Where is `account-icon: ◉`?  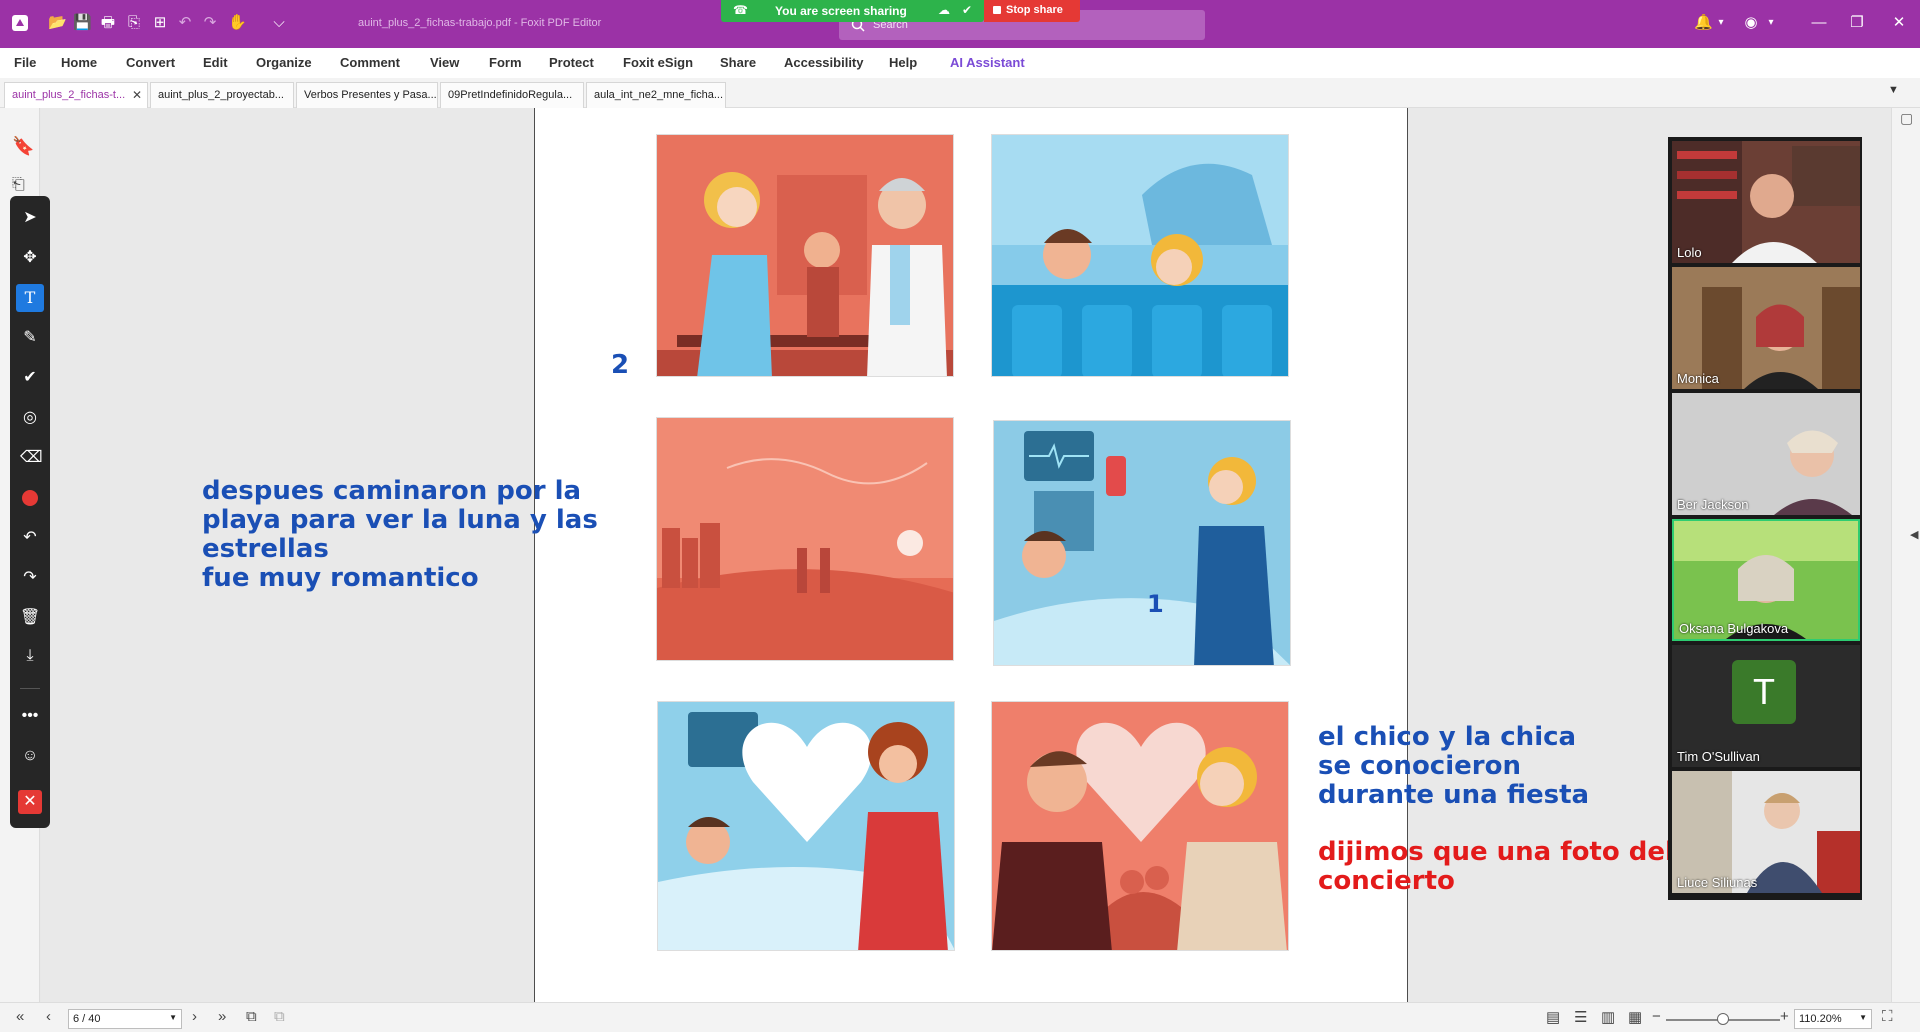
account-icon: ◉ is located at coordinates (1751, 23).